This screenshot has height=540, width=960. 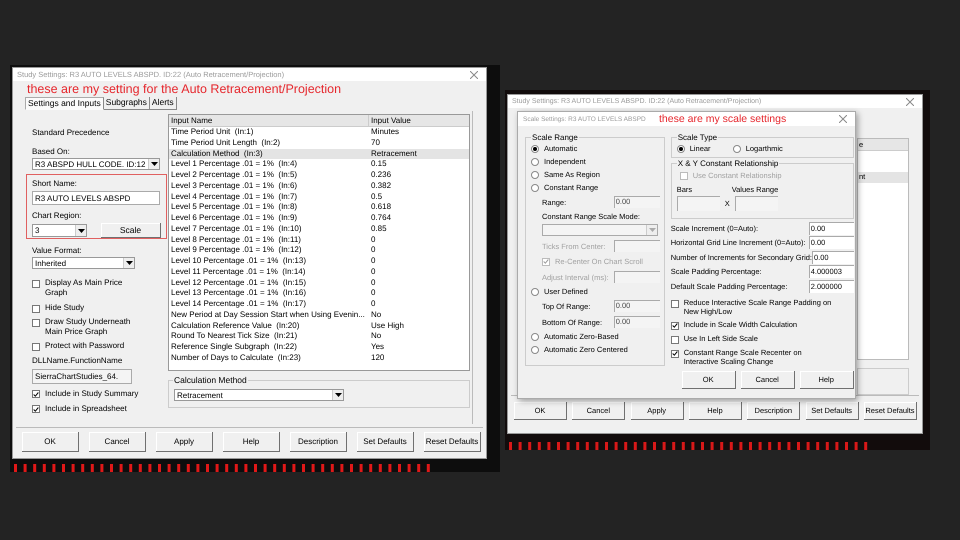 What do you see at coordinates (378, 164) in the screenshot?
I see `table-cell-text: 0.15` at bounding box center [378, 164].